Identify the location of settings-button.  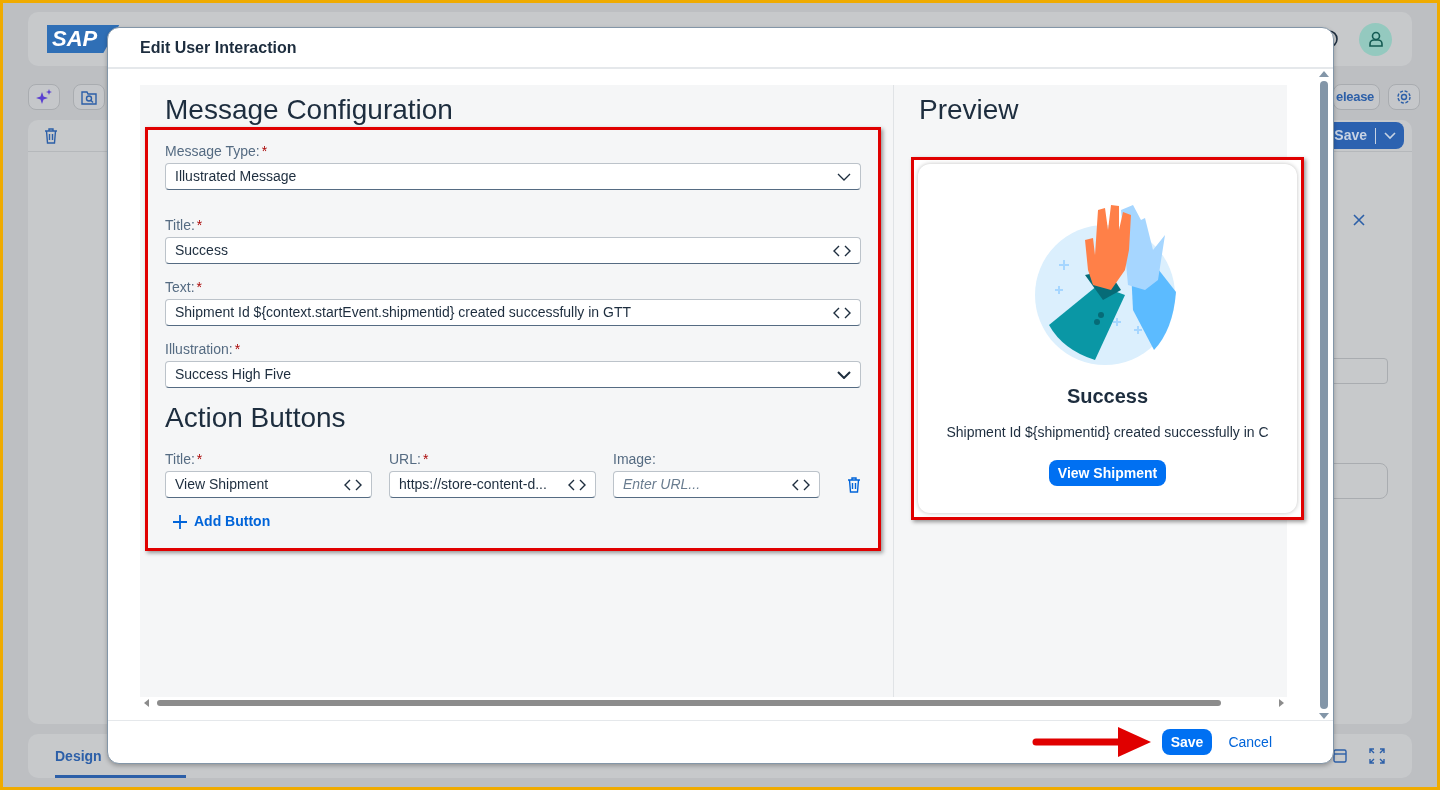
(1404, 97).